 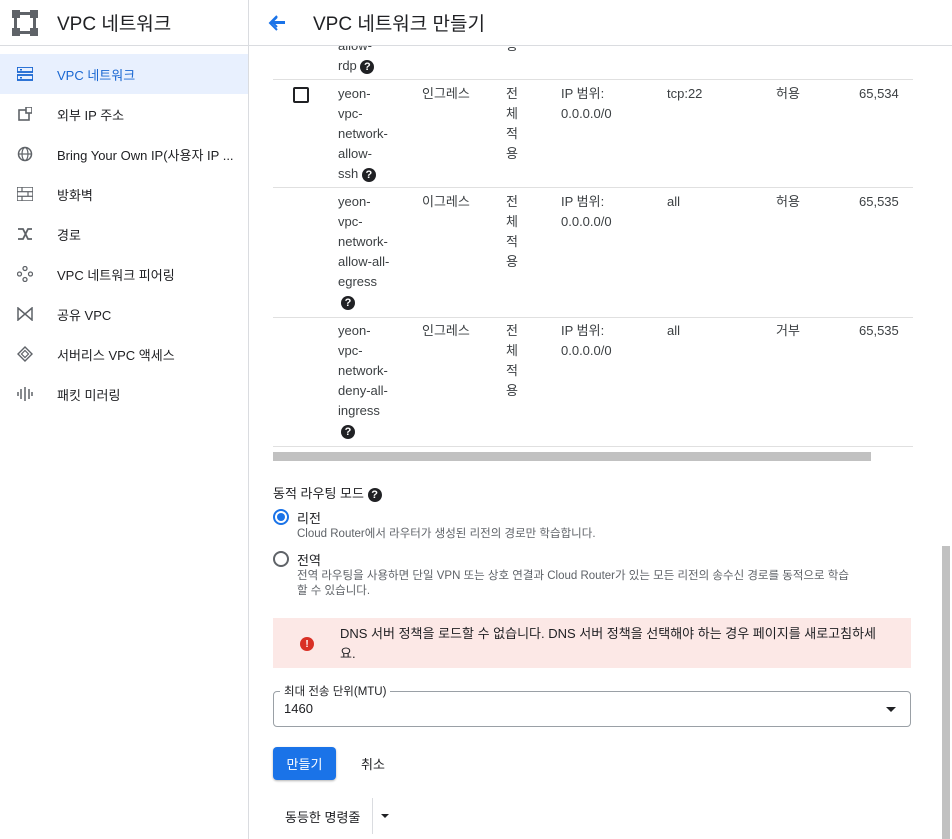 What do you see at coordinates (373, 763) in the screenshot?
I see `cancel-button: 취소` at bounding box center [373, 763].